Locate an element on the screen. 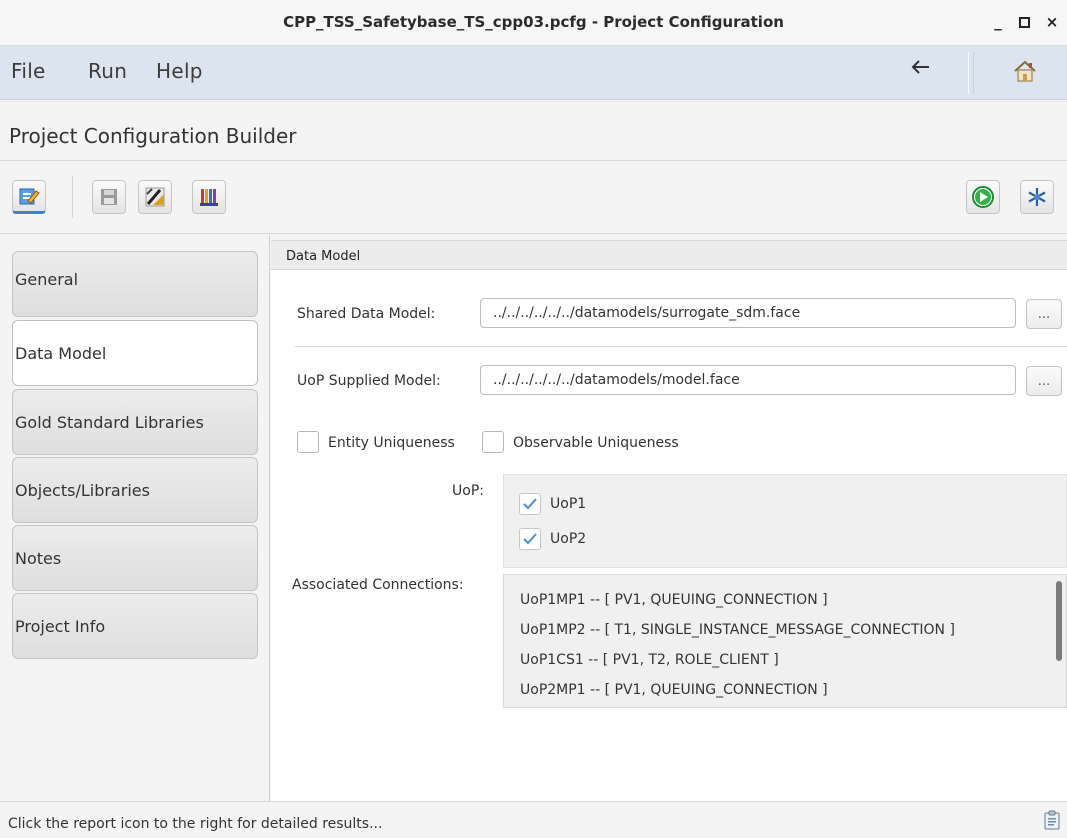 This screenshot has height=838, width=1067. uop-supplied-model-label: UoP Supplied Model: is located at coordinates (369, 381).